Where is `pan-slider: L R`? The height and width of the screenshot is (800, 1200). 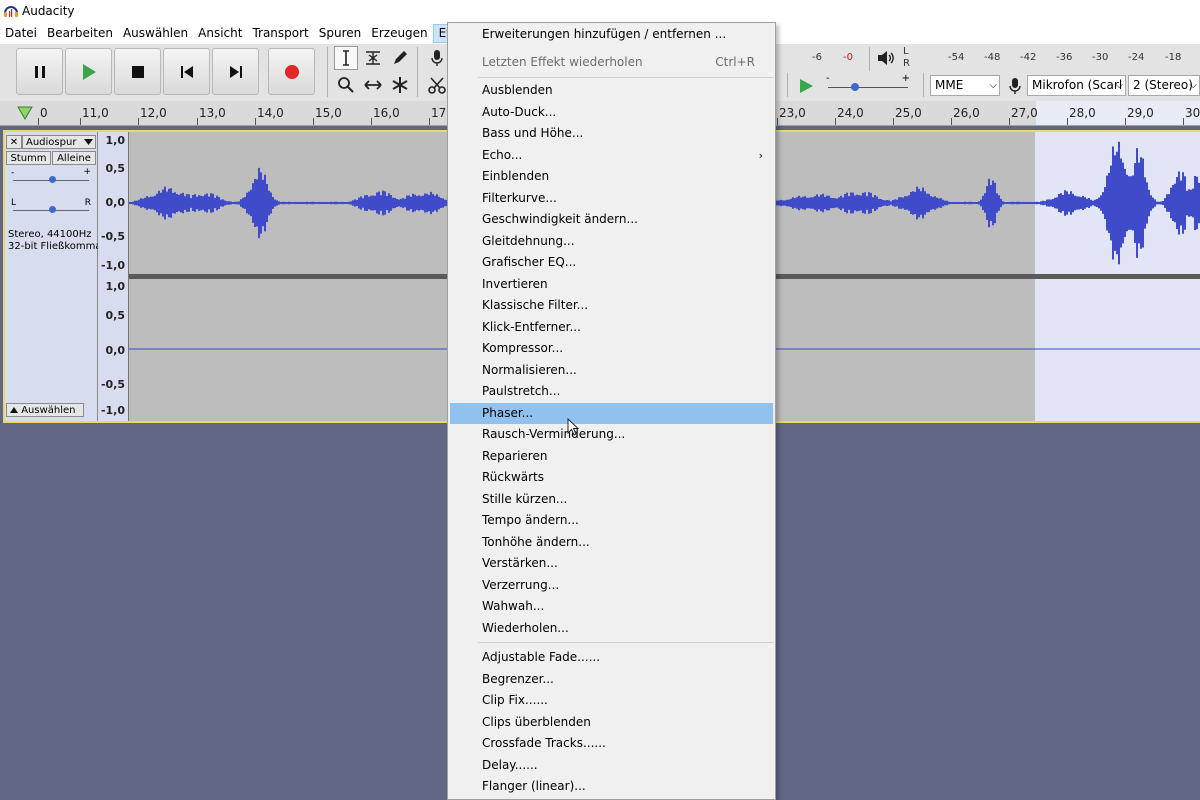 pan-slider: L R is located at coordinates (51, 208).